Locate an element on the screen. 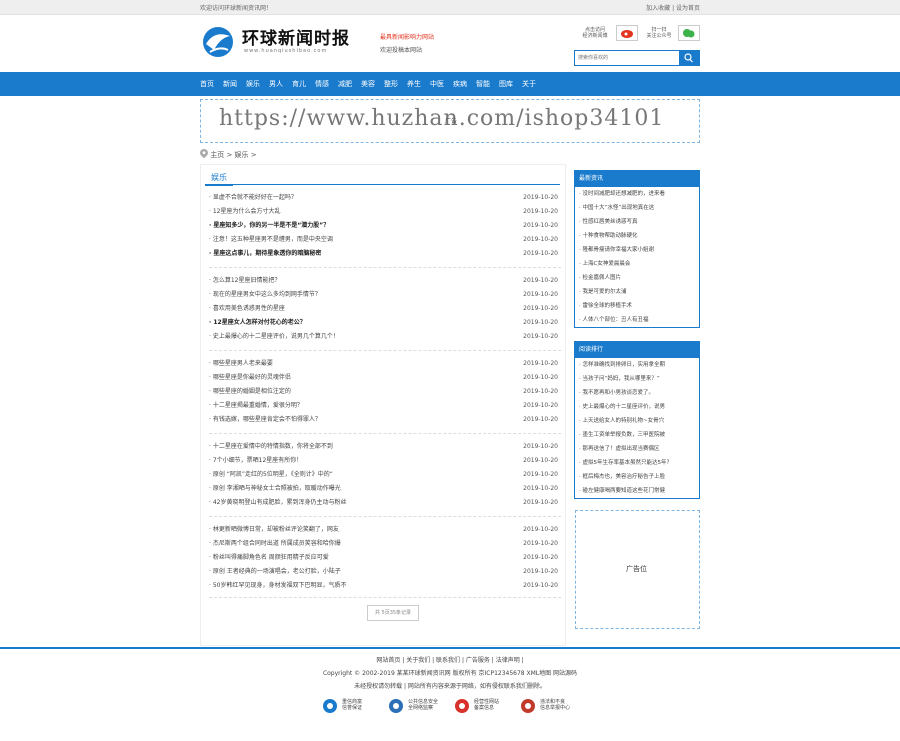  article-title: · 50岁韩红罕见现身，身材发福双下巴明显，气质不 is located at coordinates (277, 586).